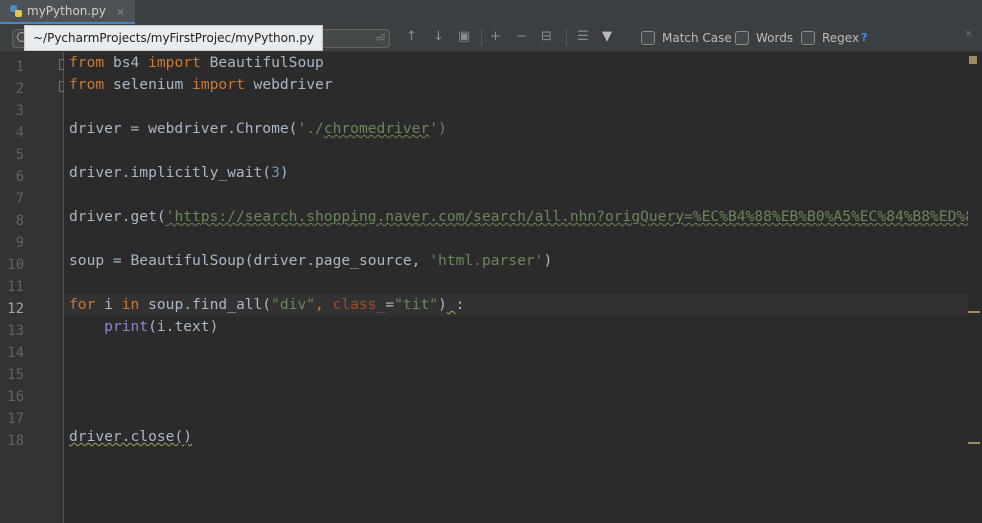 This screenshot has height=523, width=982. What do you see at coordinates (19, 221) in the screenshot?
I see `line-number: 8` at bounding box center [19, 221].